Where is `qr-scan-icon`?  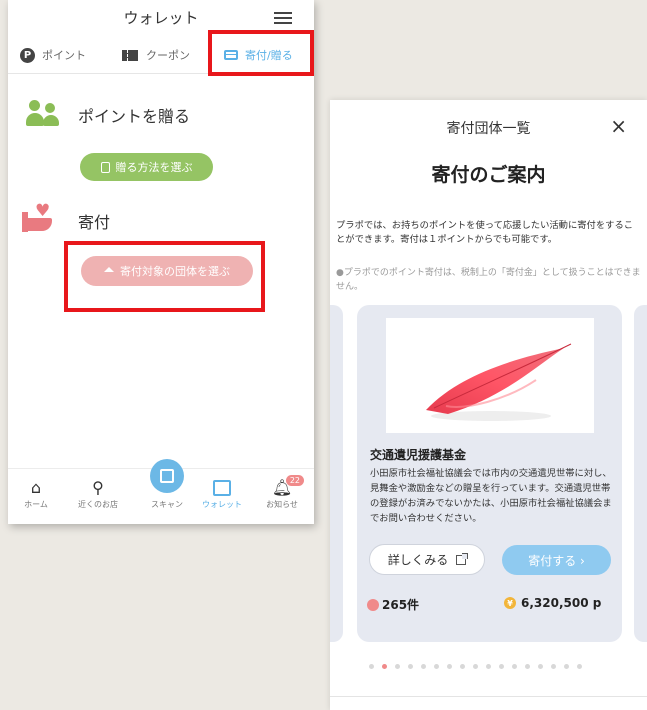 qr-scan-icon is located at coordinates (167, 476).